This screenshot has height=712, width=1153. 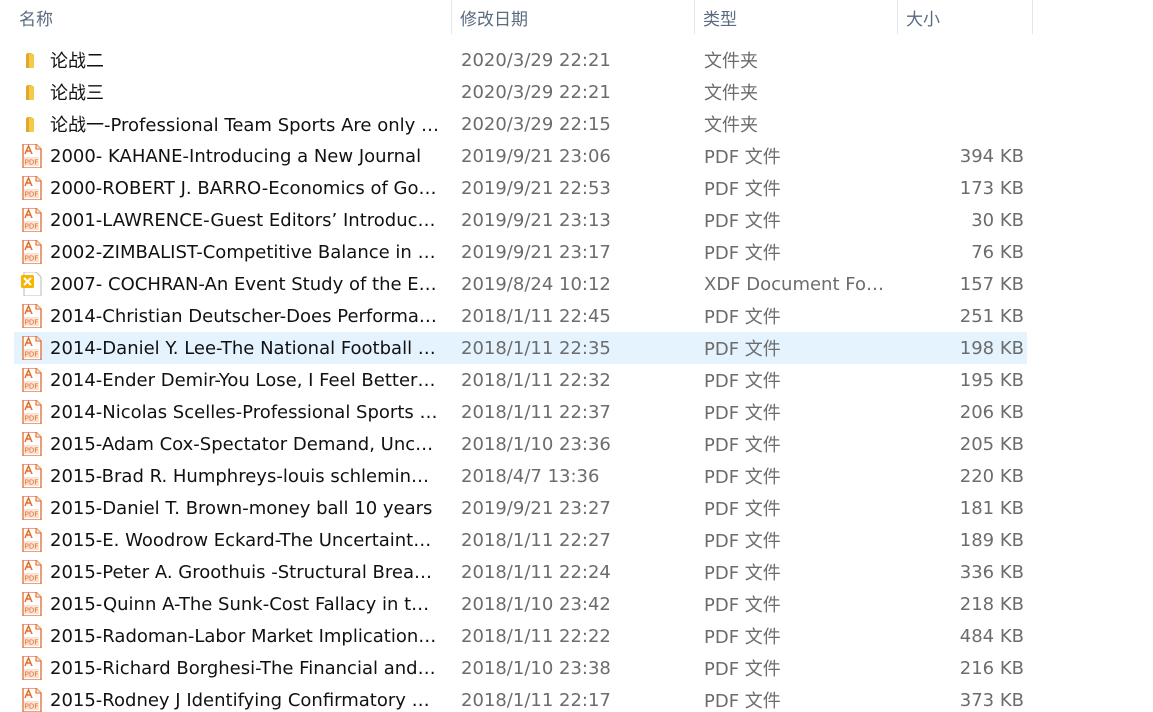 I want to click on file-size: 484 KB, so click(x=991, y=636).